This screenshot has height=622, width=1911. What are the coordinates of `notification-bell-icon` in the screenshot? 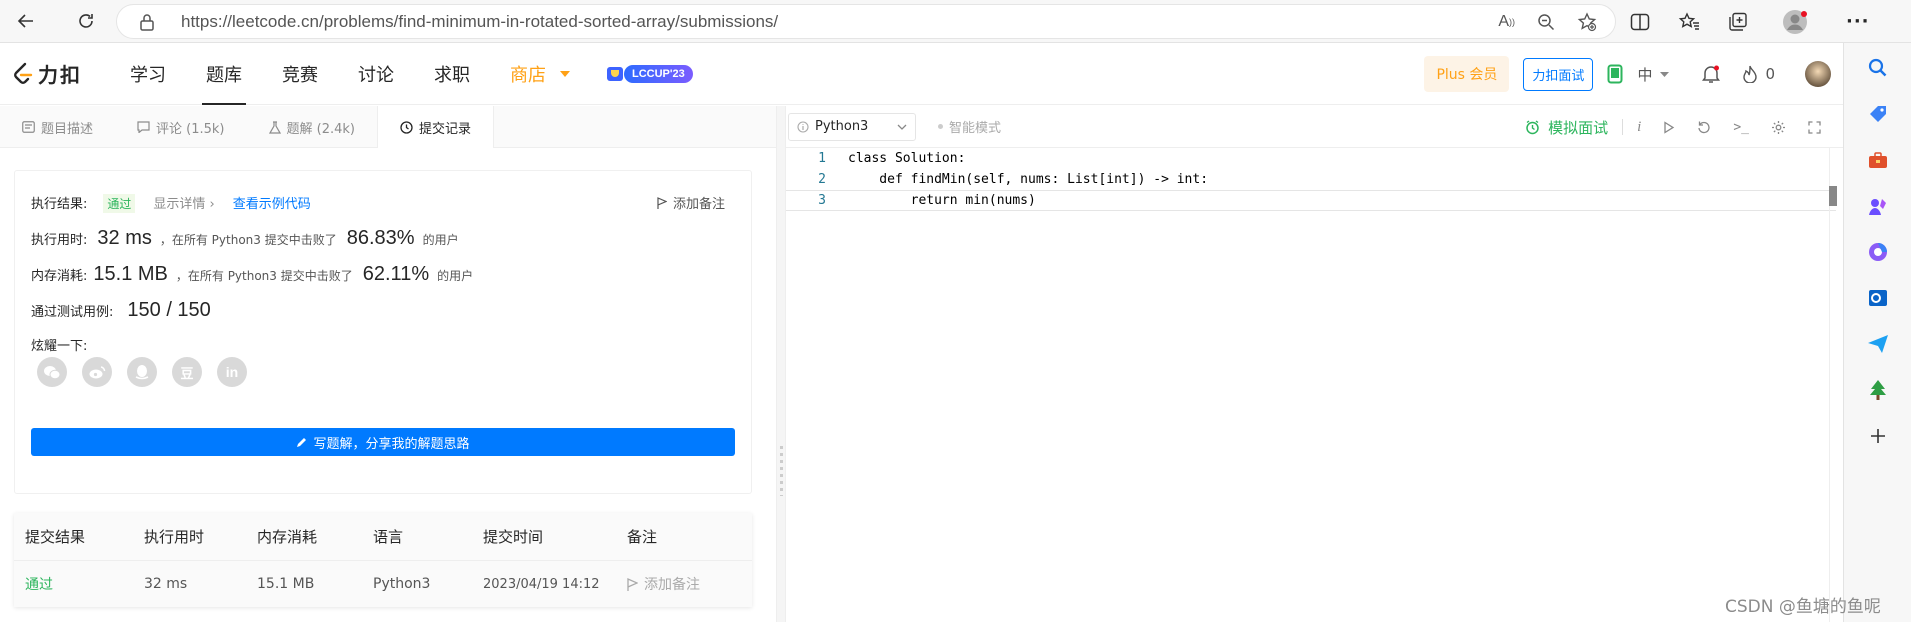 It's located at (1711, 74).